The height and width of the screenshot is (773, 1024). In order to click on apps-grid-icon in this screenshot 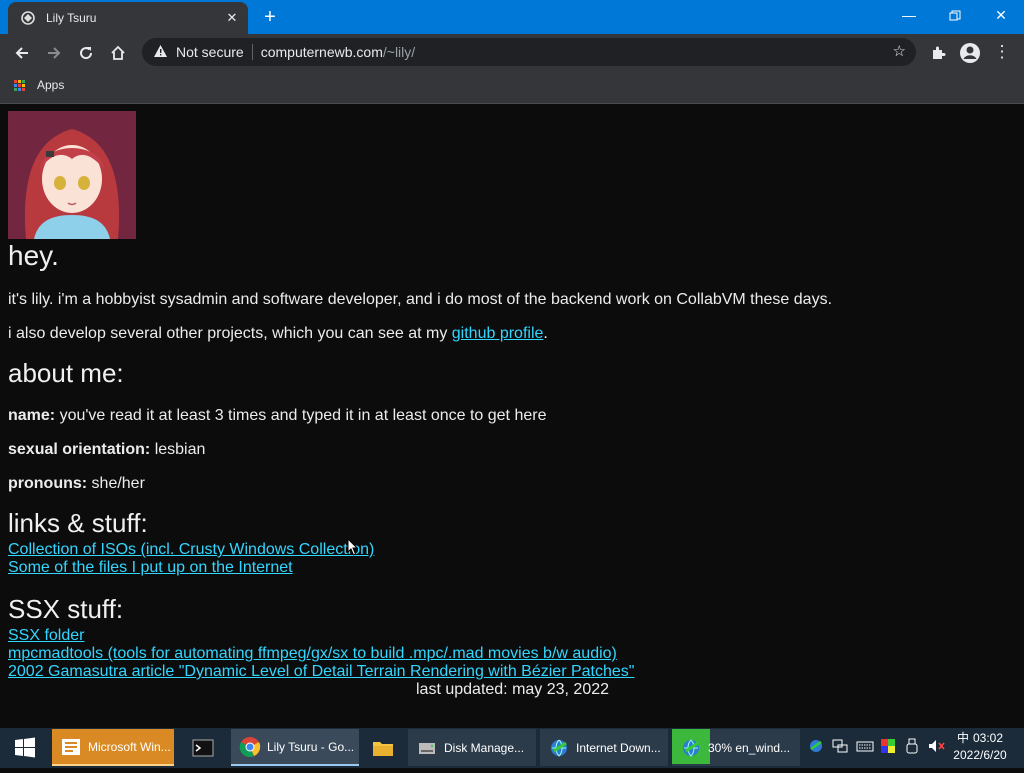, I will do `click(19, 85)`.